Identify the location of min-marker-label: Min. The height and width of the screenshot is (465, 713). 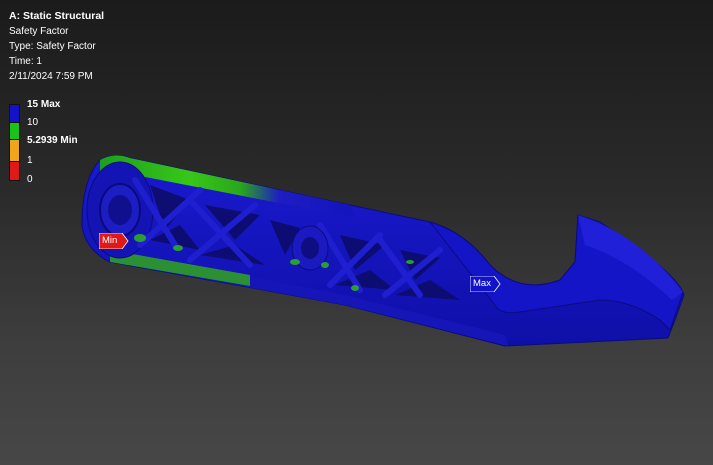
(110, 240).